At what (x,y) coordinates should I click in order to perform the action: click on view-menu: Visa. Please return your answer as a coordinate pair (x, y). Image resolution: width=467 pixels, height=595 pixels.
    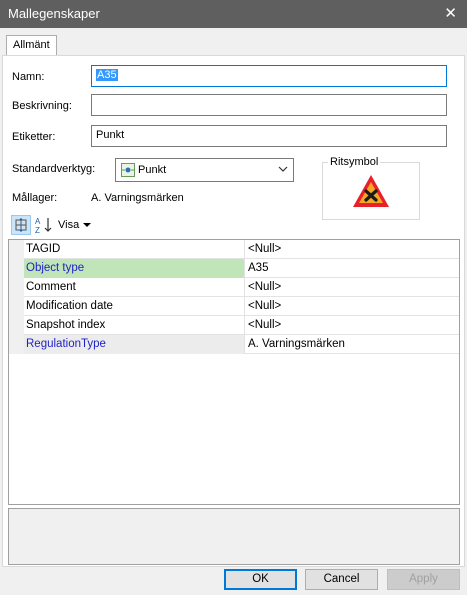
    Looking at the image, I should click on (75, 225).